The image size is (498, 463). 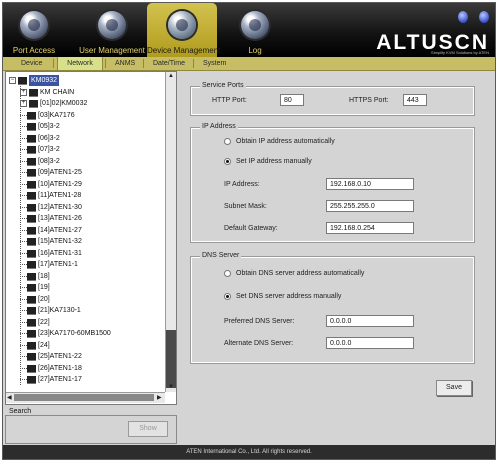 I want to click on tree-node-label: [03]KA7176, so click(x=56, y=115).